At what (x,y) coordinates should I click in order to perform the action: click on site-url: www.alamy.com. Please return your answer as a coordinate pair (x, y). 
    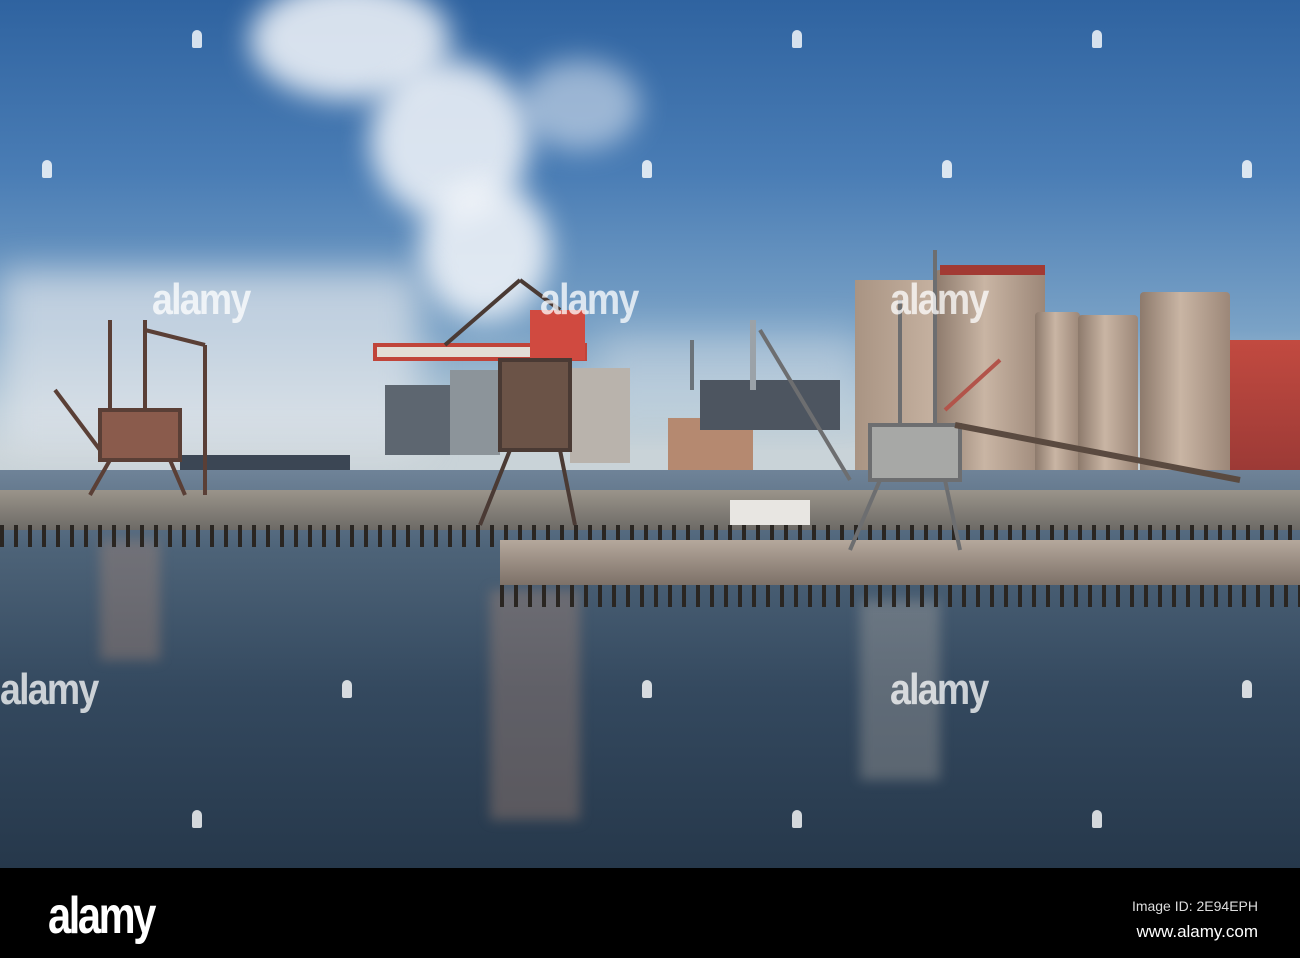
    Looking at the image, I should click on (1197, 931).